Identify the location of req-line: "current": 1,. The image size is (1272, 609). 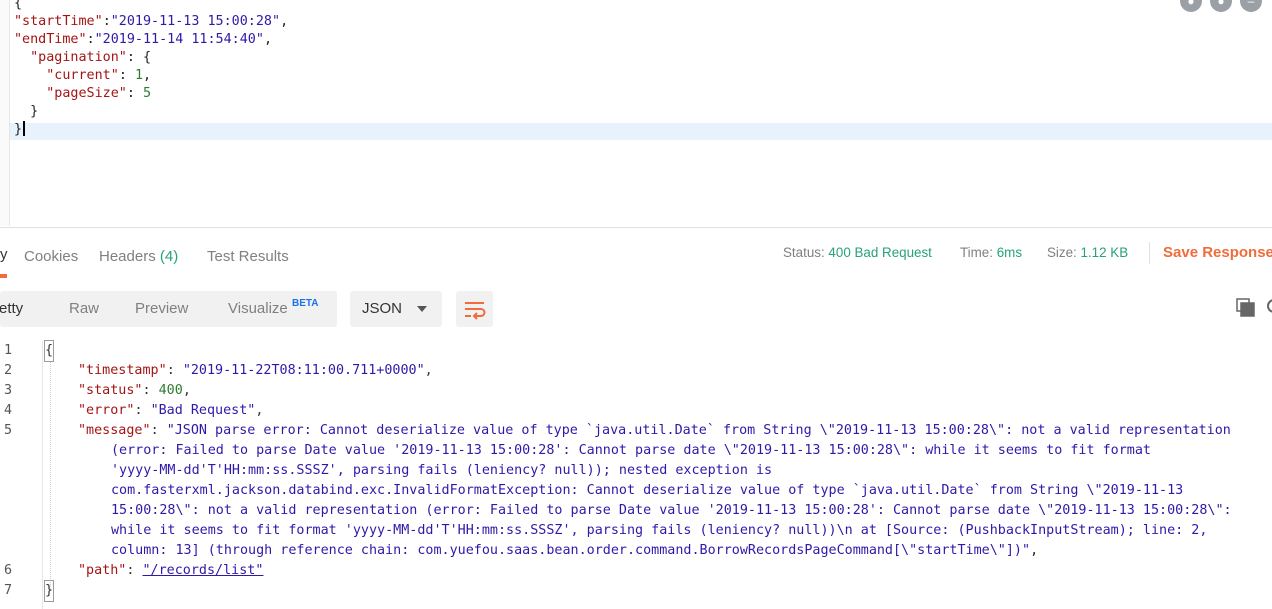
(99, 75).